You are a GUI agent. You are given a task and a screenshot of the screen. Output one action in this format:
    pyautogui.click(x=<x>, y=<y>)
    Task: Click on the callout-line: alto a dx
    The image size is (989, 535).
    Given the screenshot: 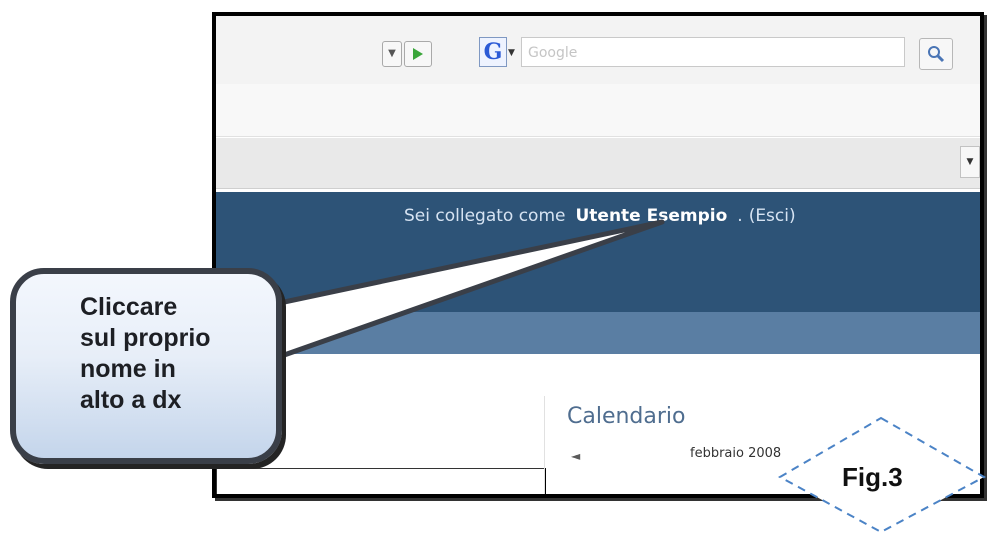 What is the action you would take?
    pyautogui.click(x=131, y=400)
    